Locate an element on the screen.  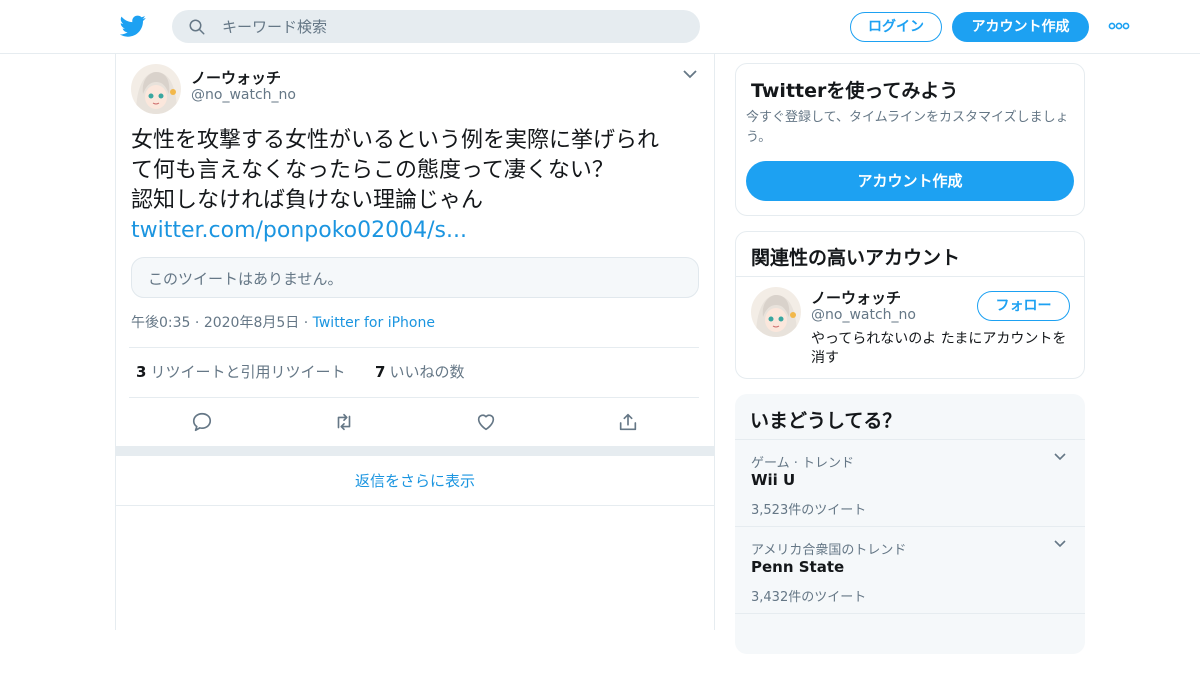
trend-item: アメリカ合衆国のトレンド Penn State 3,432件のツイート is located at coordinates (910, 569).